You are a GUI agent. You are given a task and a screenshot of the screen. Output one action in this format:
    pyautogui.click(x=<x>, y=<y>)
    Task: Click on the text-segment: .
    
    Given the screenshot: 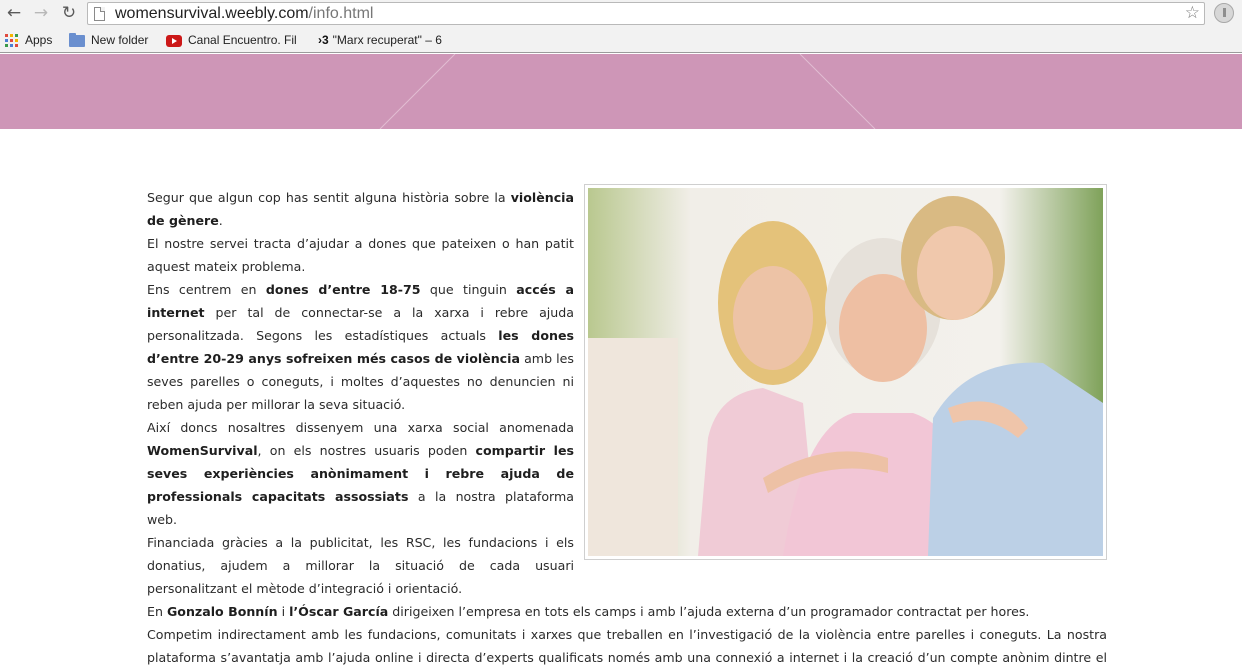 What is the action you would take?
    pyautogui.click(x=220, y=220)
    